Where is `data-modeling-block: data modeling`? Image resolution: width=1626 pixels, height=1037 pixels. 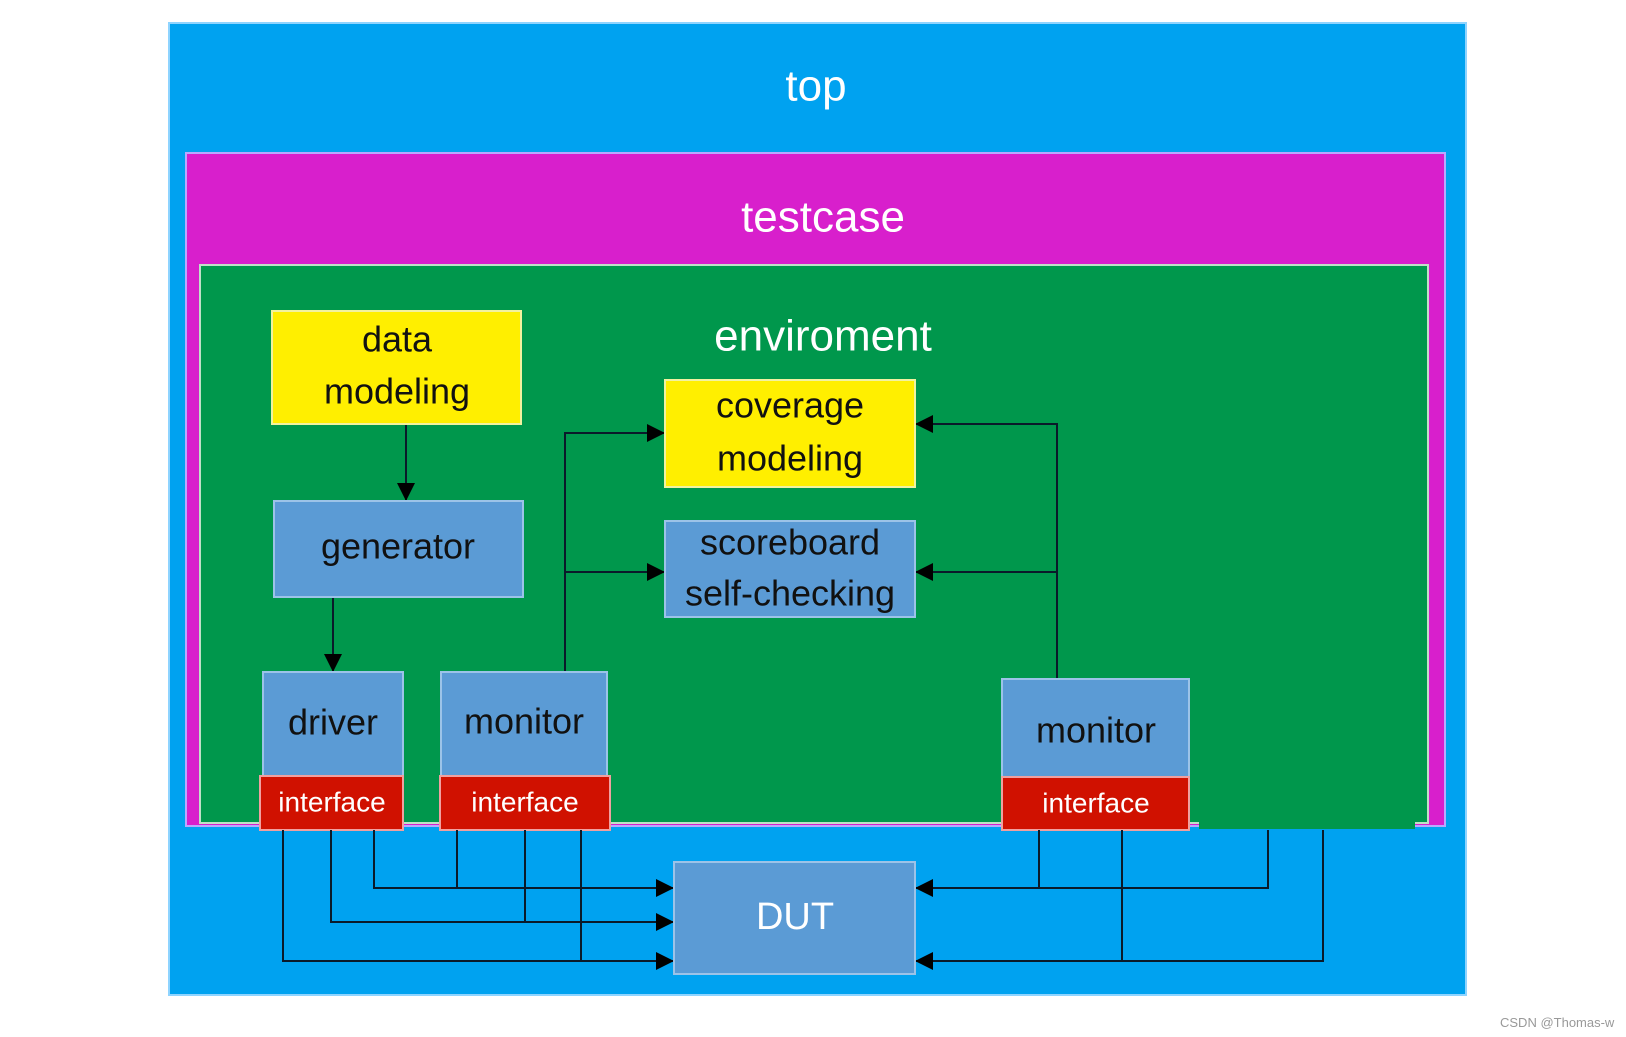
data-modeling-block: data modeling is located at coordinates (396, 367).